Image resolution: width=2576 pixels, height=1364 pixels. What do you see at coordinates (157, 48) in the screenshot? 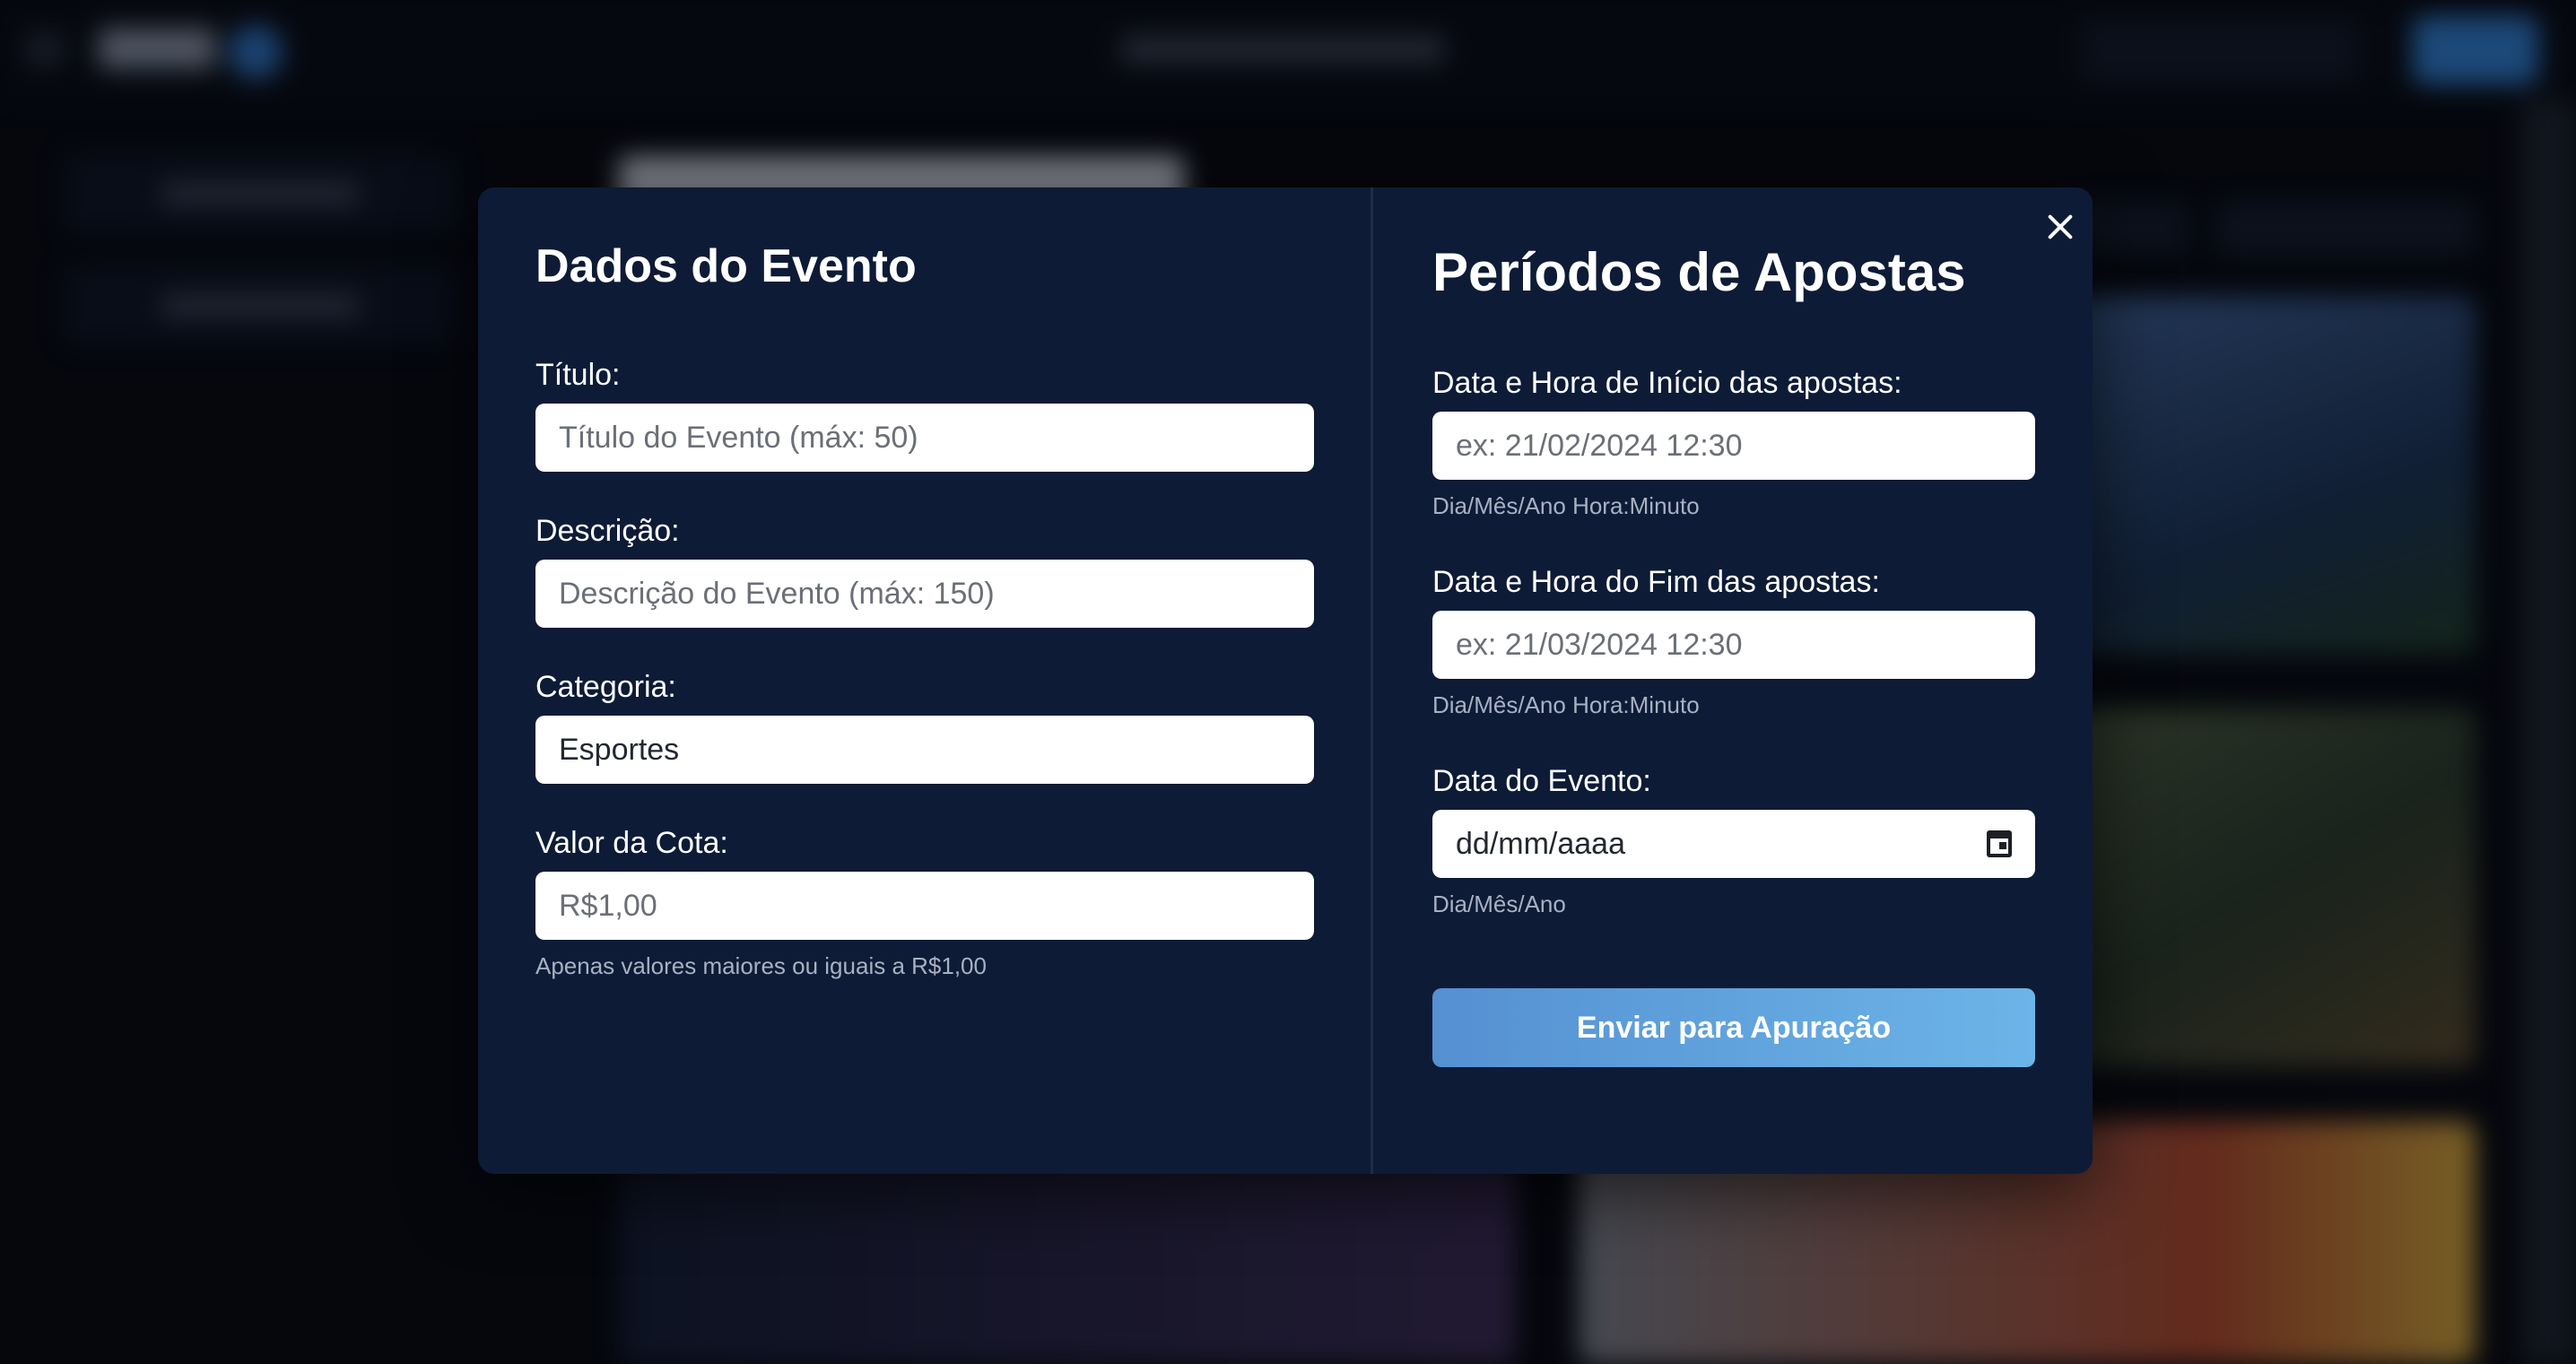
I see `logo` at bounding box center [157, 48].